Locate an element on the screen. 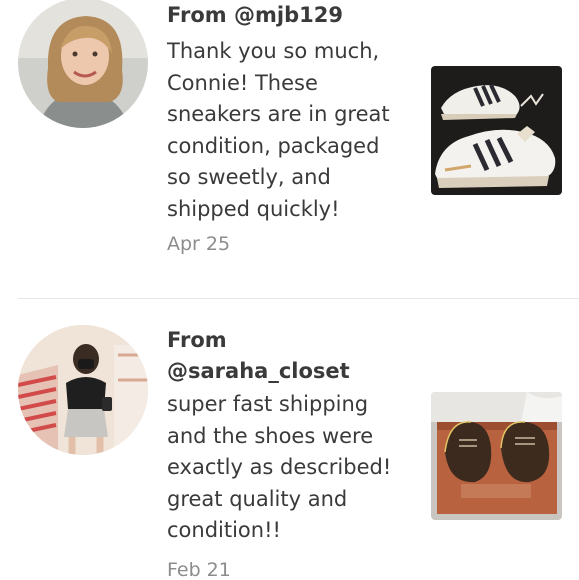 The image size is (579, 580). comment-line: super fast shipping is located at coordinates (268, 404).